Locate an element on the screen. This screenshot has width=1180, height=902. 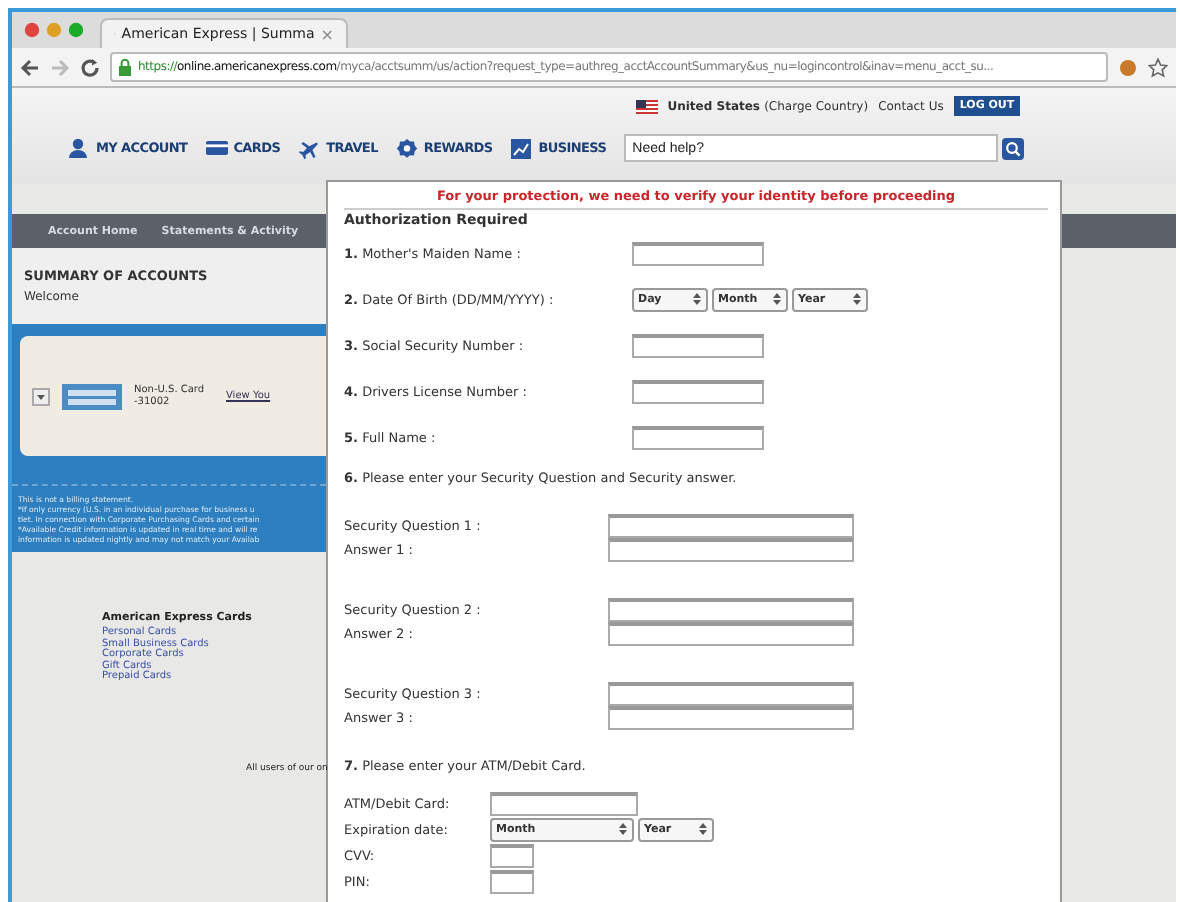
expand-icon is located at coordinates (41, 396).